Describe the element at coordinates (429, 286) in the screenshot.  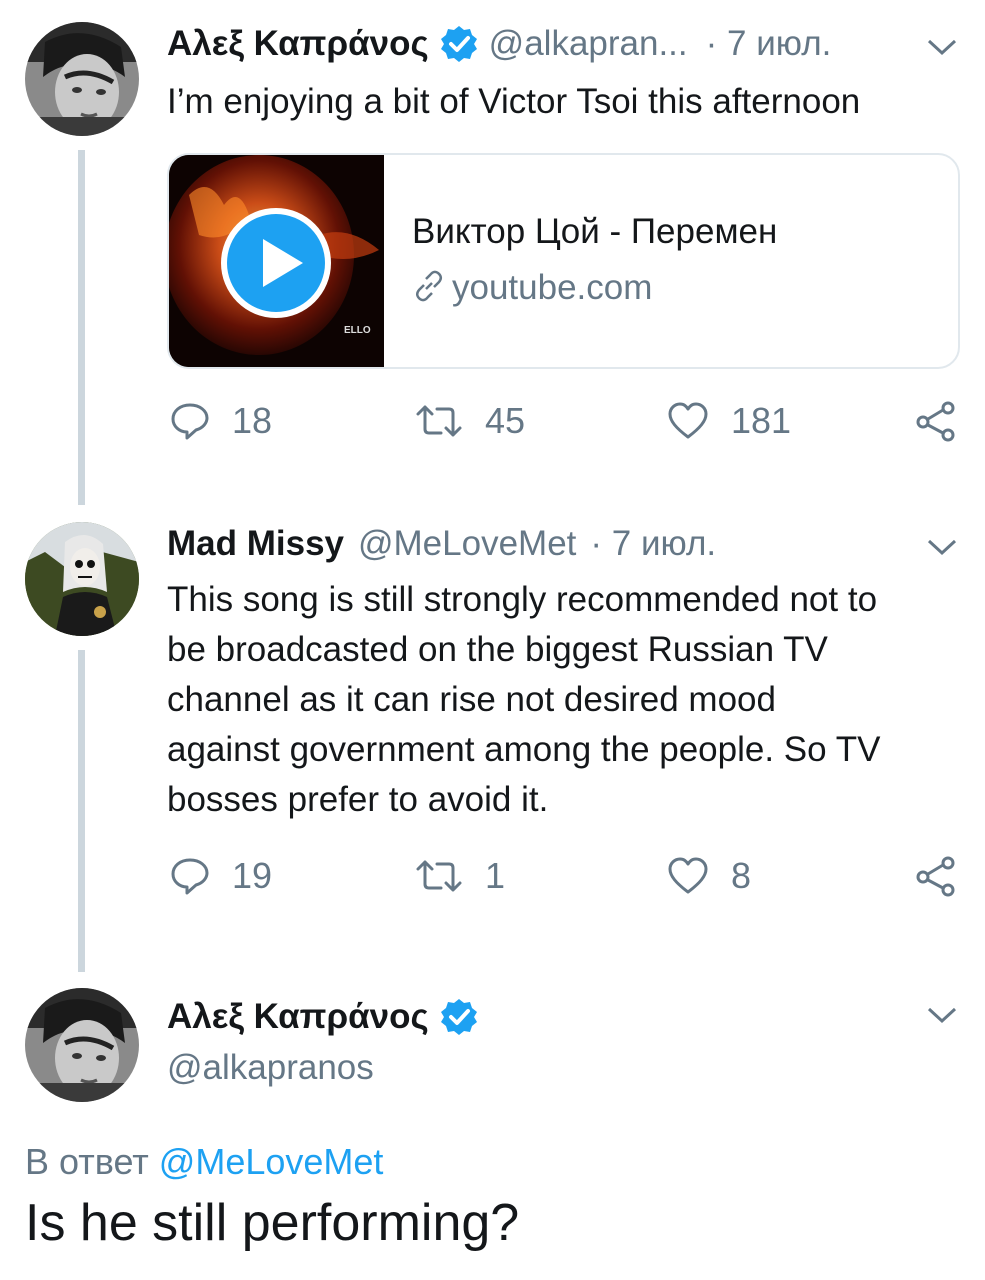
I see `link-icon` at that location.